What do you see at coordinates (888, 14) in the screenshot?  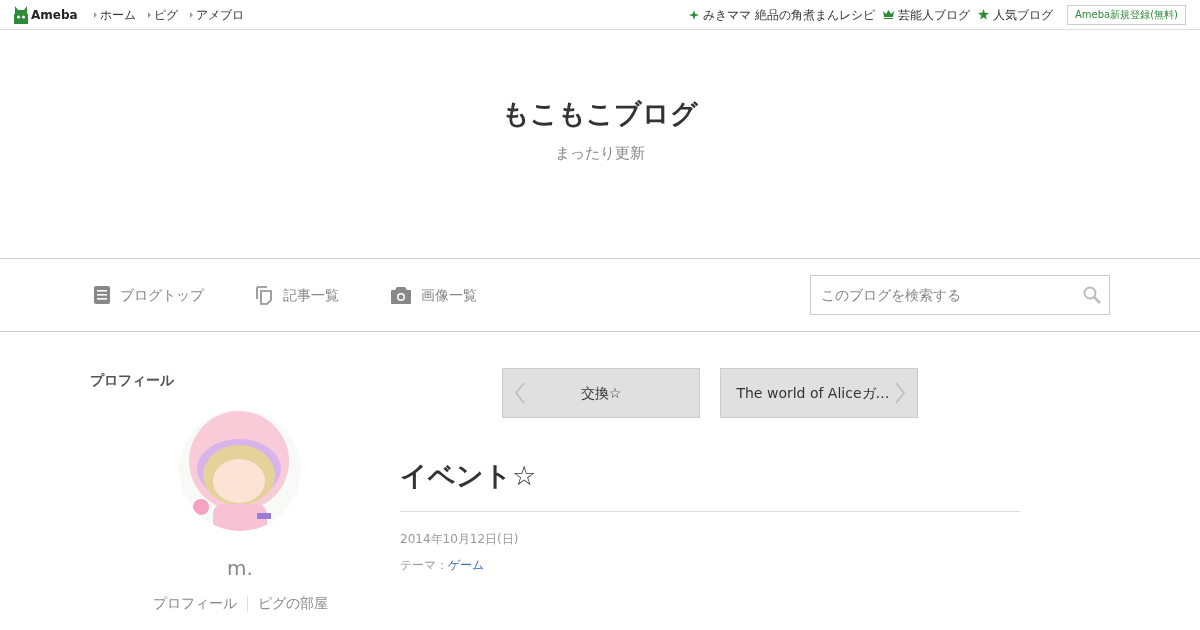 I see `crown-icon` at bounding box center [888, 14].